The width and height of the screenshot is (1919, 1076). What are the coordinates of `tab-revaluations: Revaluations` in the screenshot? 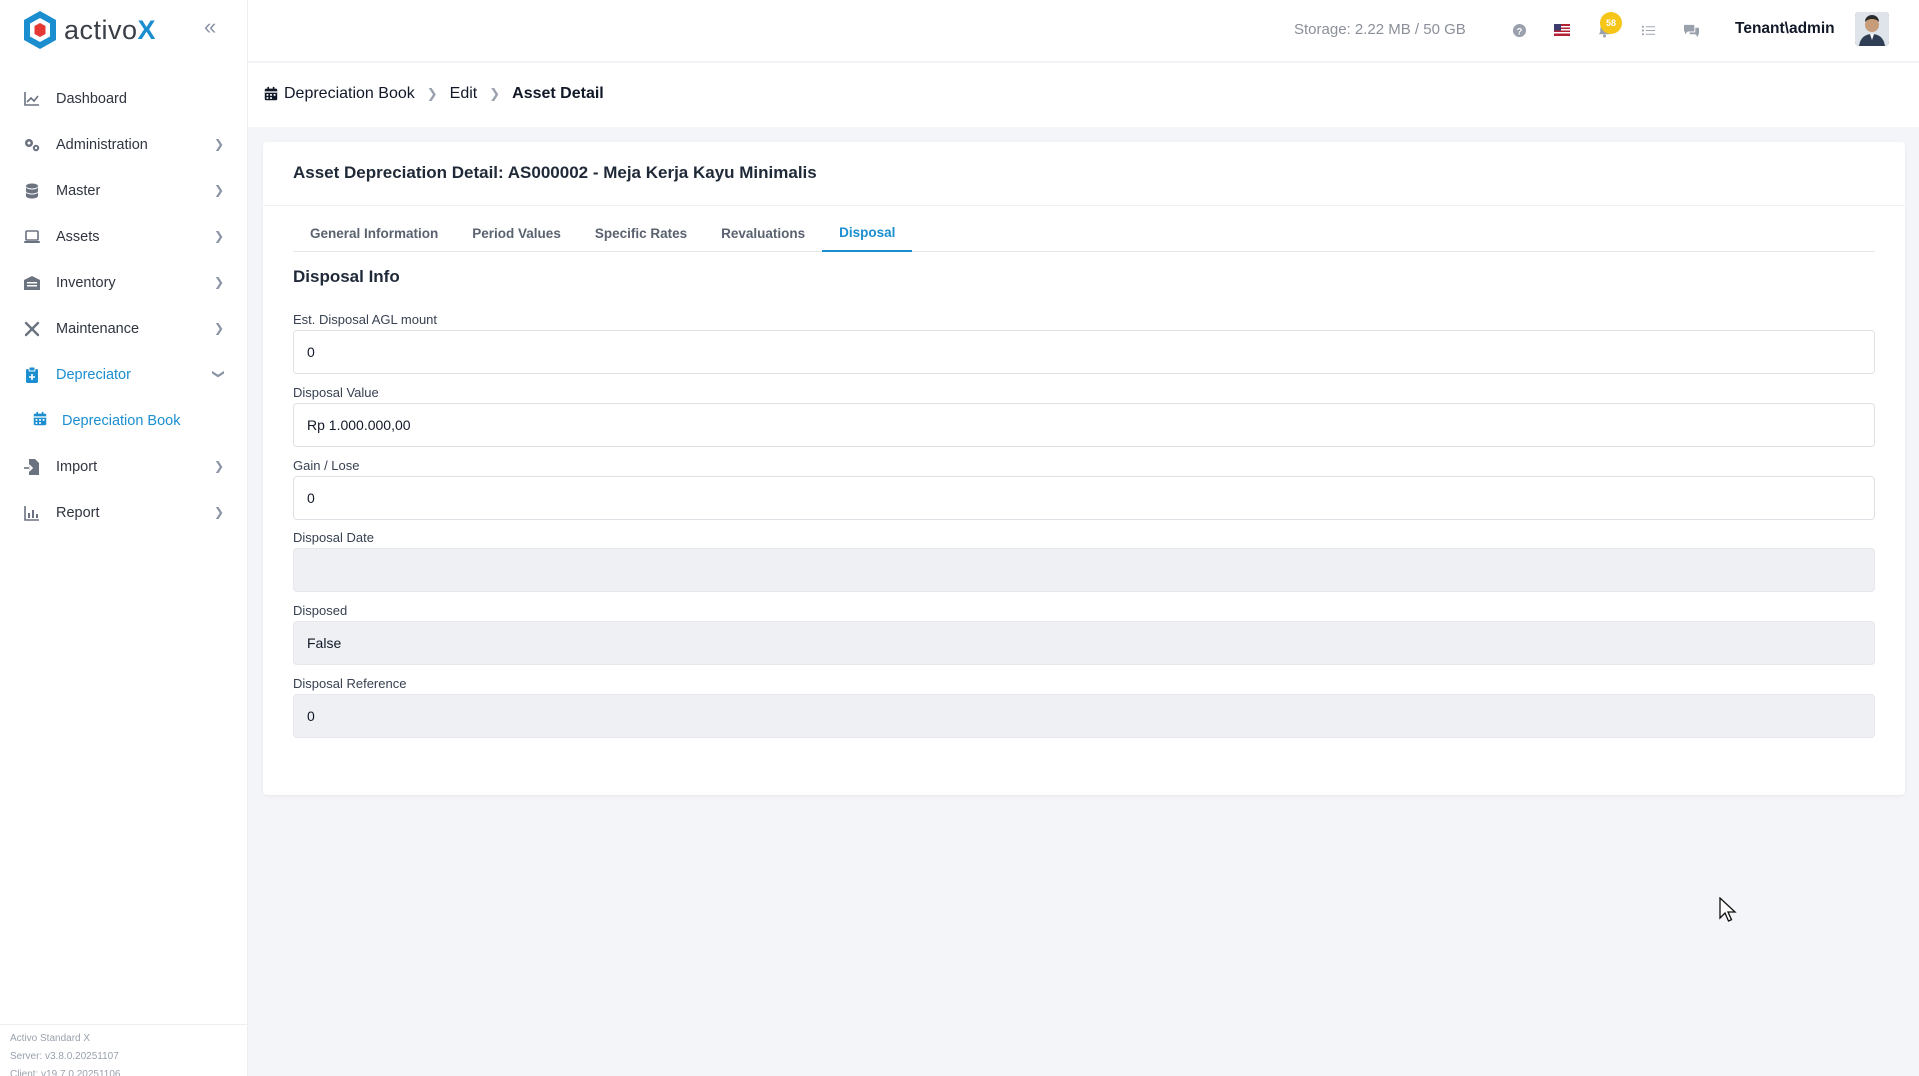 It's located at (763, 235).